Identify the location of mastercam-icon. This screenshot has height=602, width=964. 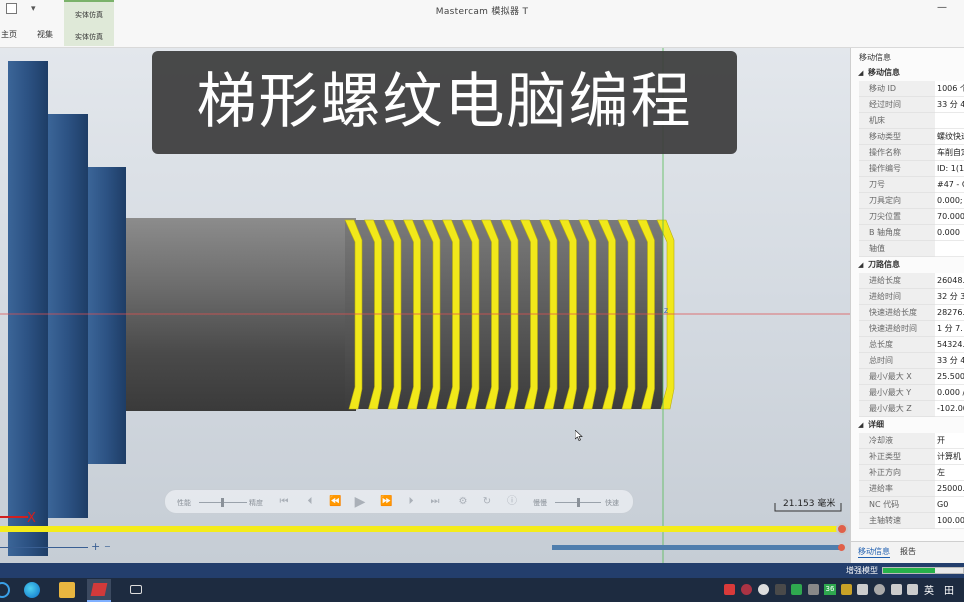
(99, 589).